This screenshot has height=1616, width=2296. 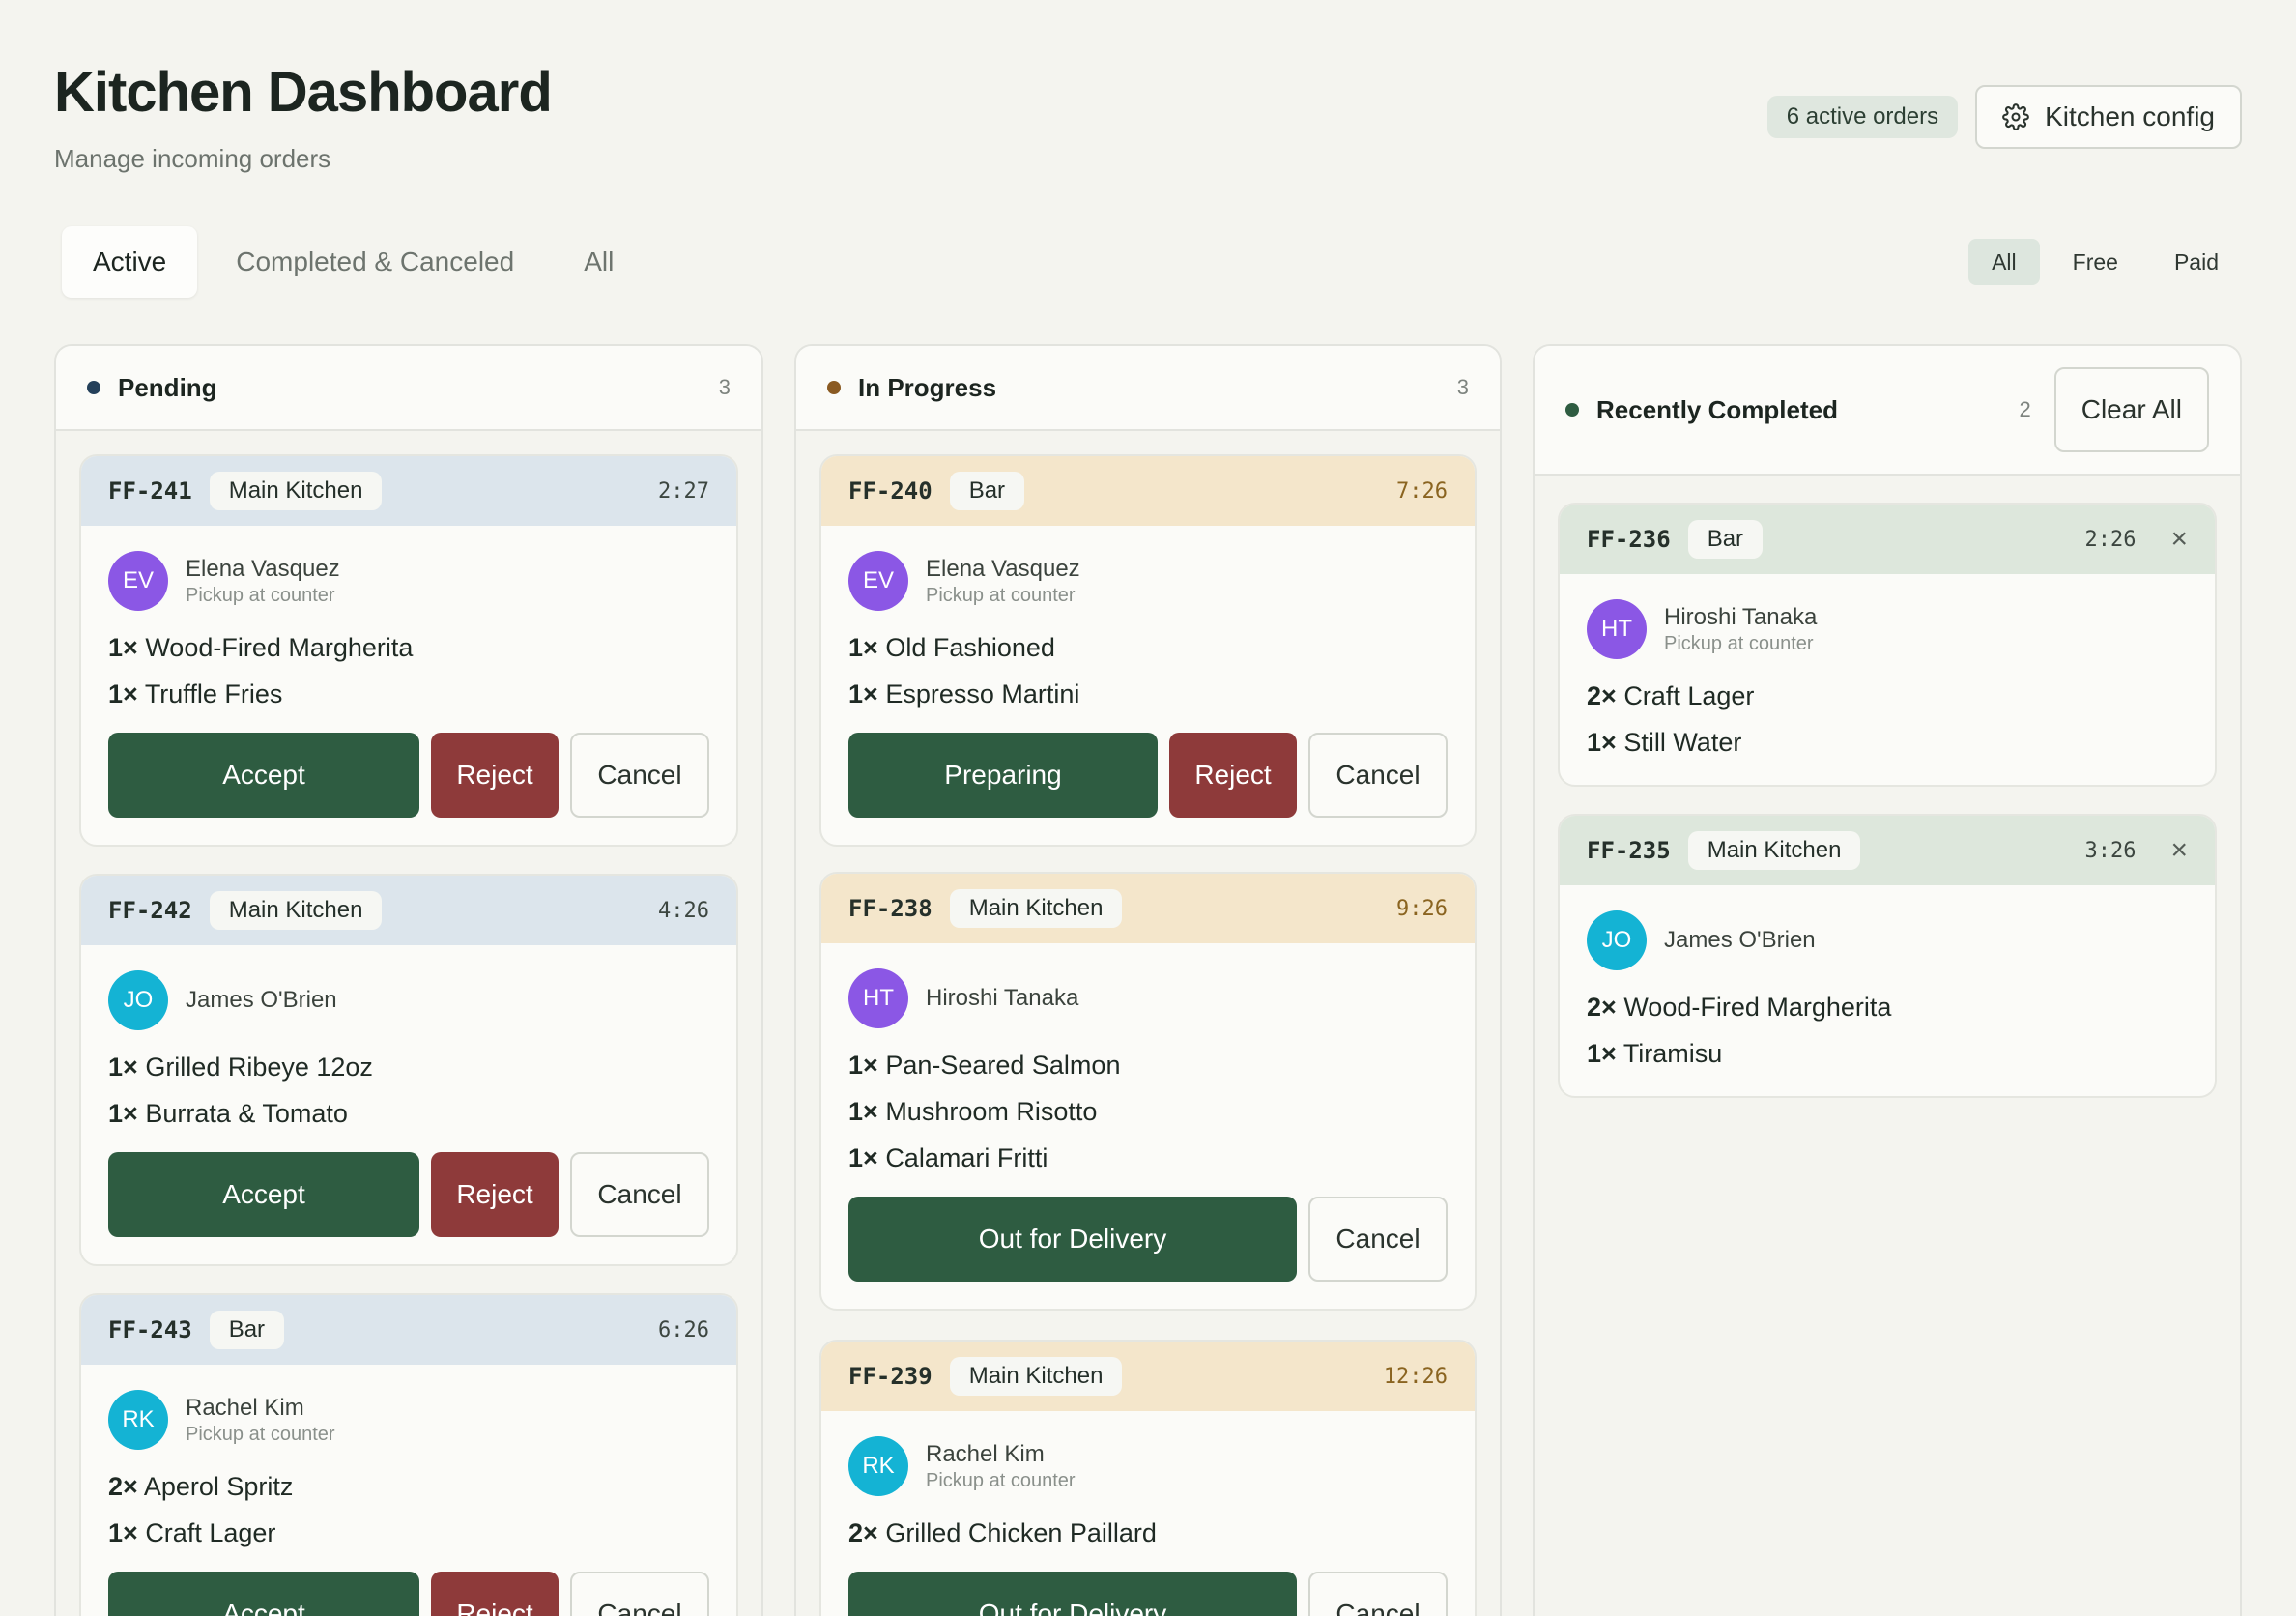 What do you see at coordinates (970, 647) in the screenshot?
I see `item-name: Old Fashioned` at bounding box center [970, 647].